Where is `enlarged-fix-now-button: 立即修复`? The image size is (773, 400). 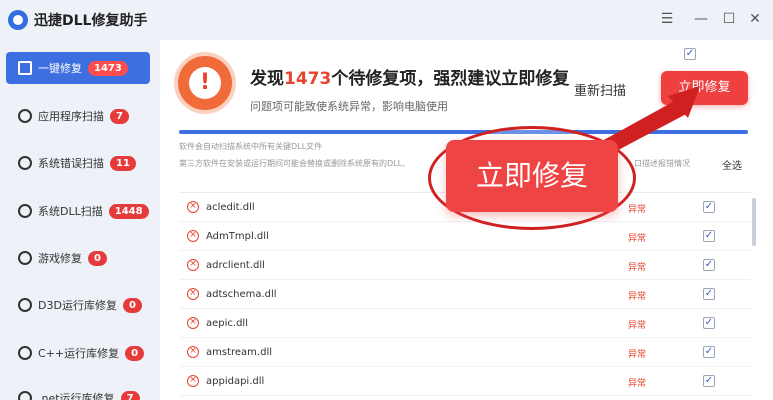
enlarged-fix-now-button: 立即修复 is located at coordinates (532, 176).